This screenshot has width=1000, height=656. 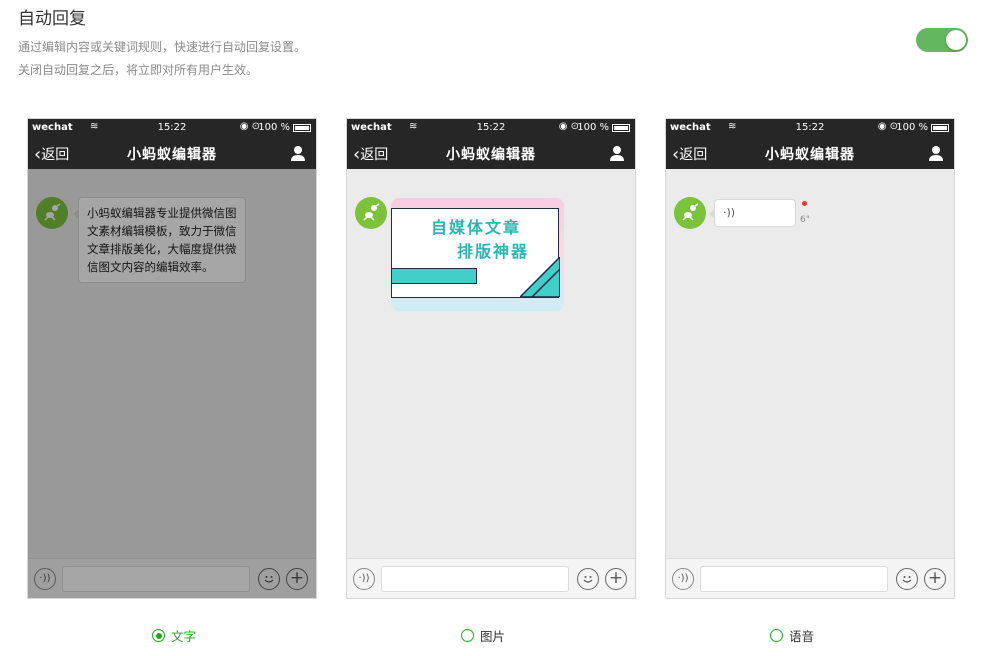 I want to click on radio-label: 文字, so click(x=184, y=636).